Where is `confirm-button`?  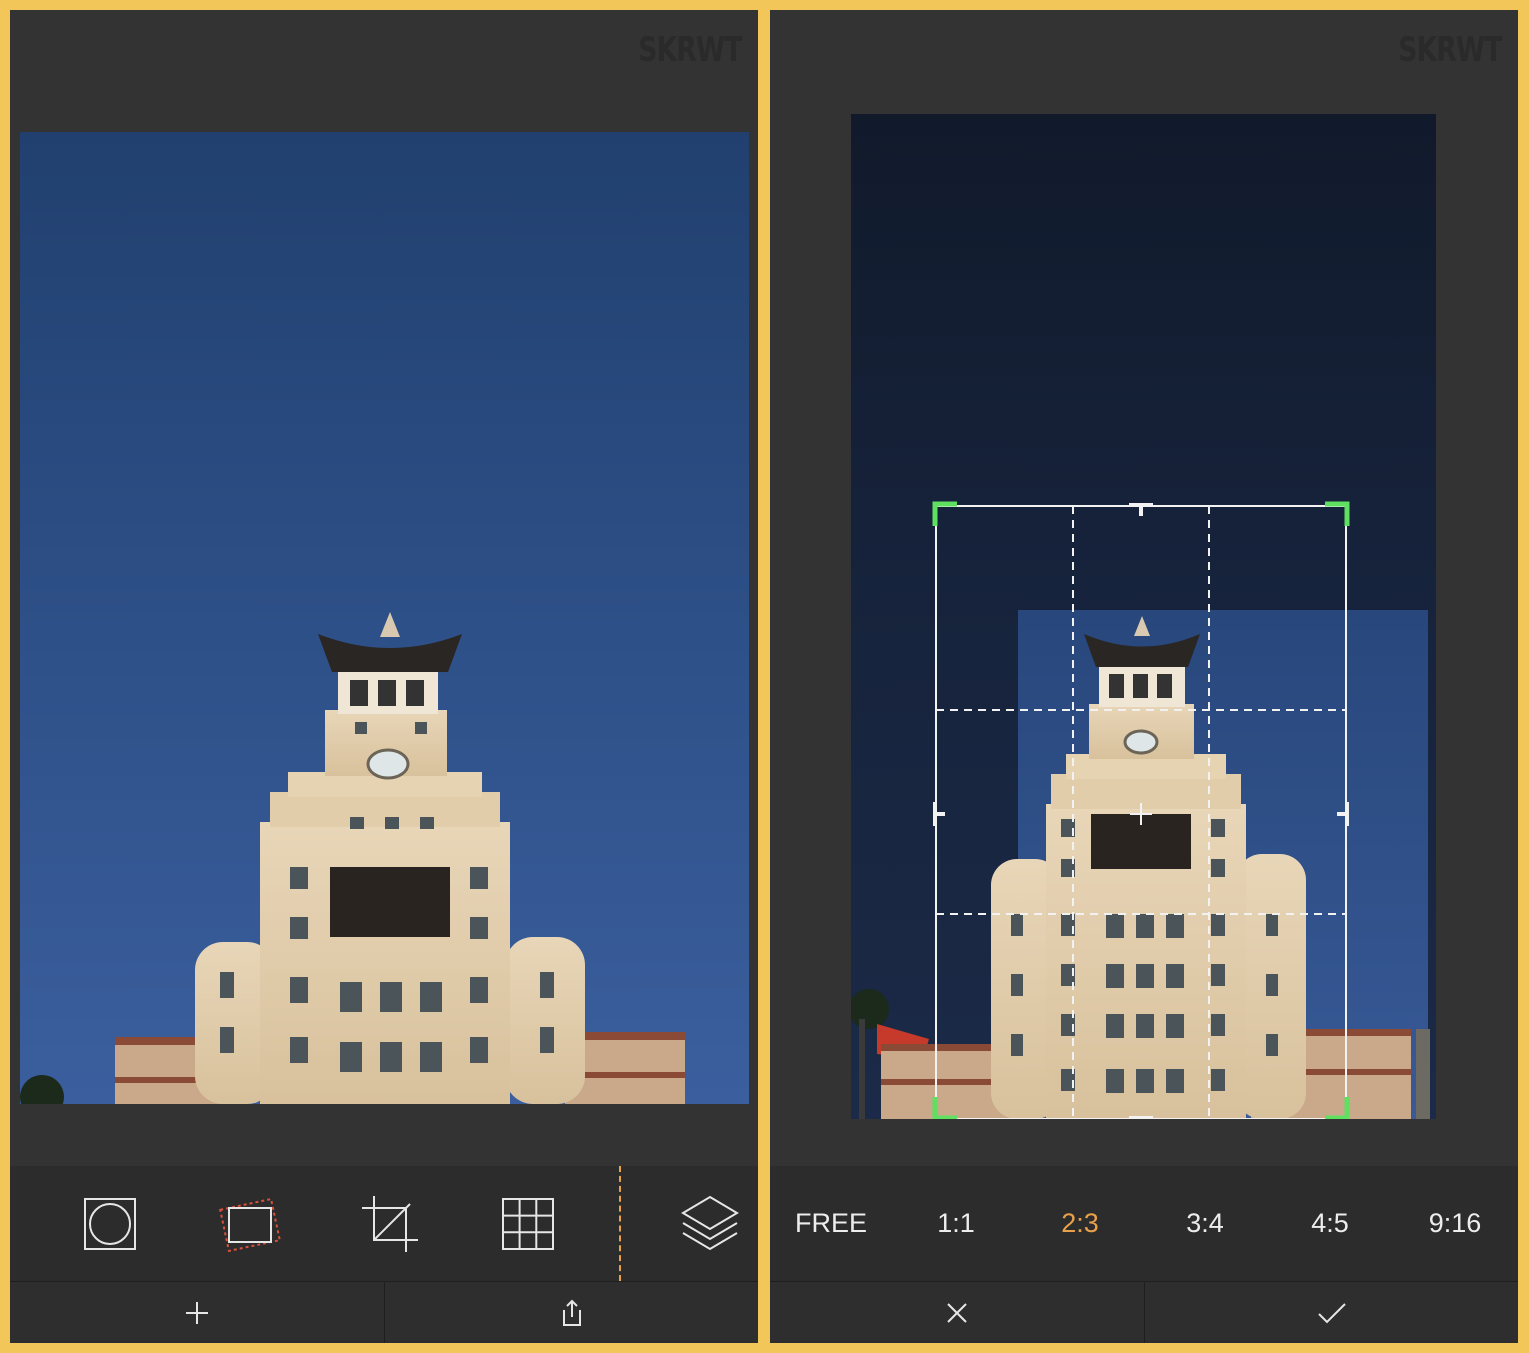 confirm-button is located at coordinates (1331, 1312).